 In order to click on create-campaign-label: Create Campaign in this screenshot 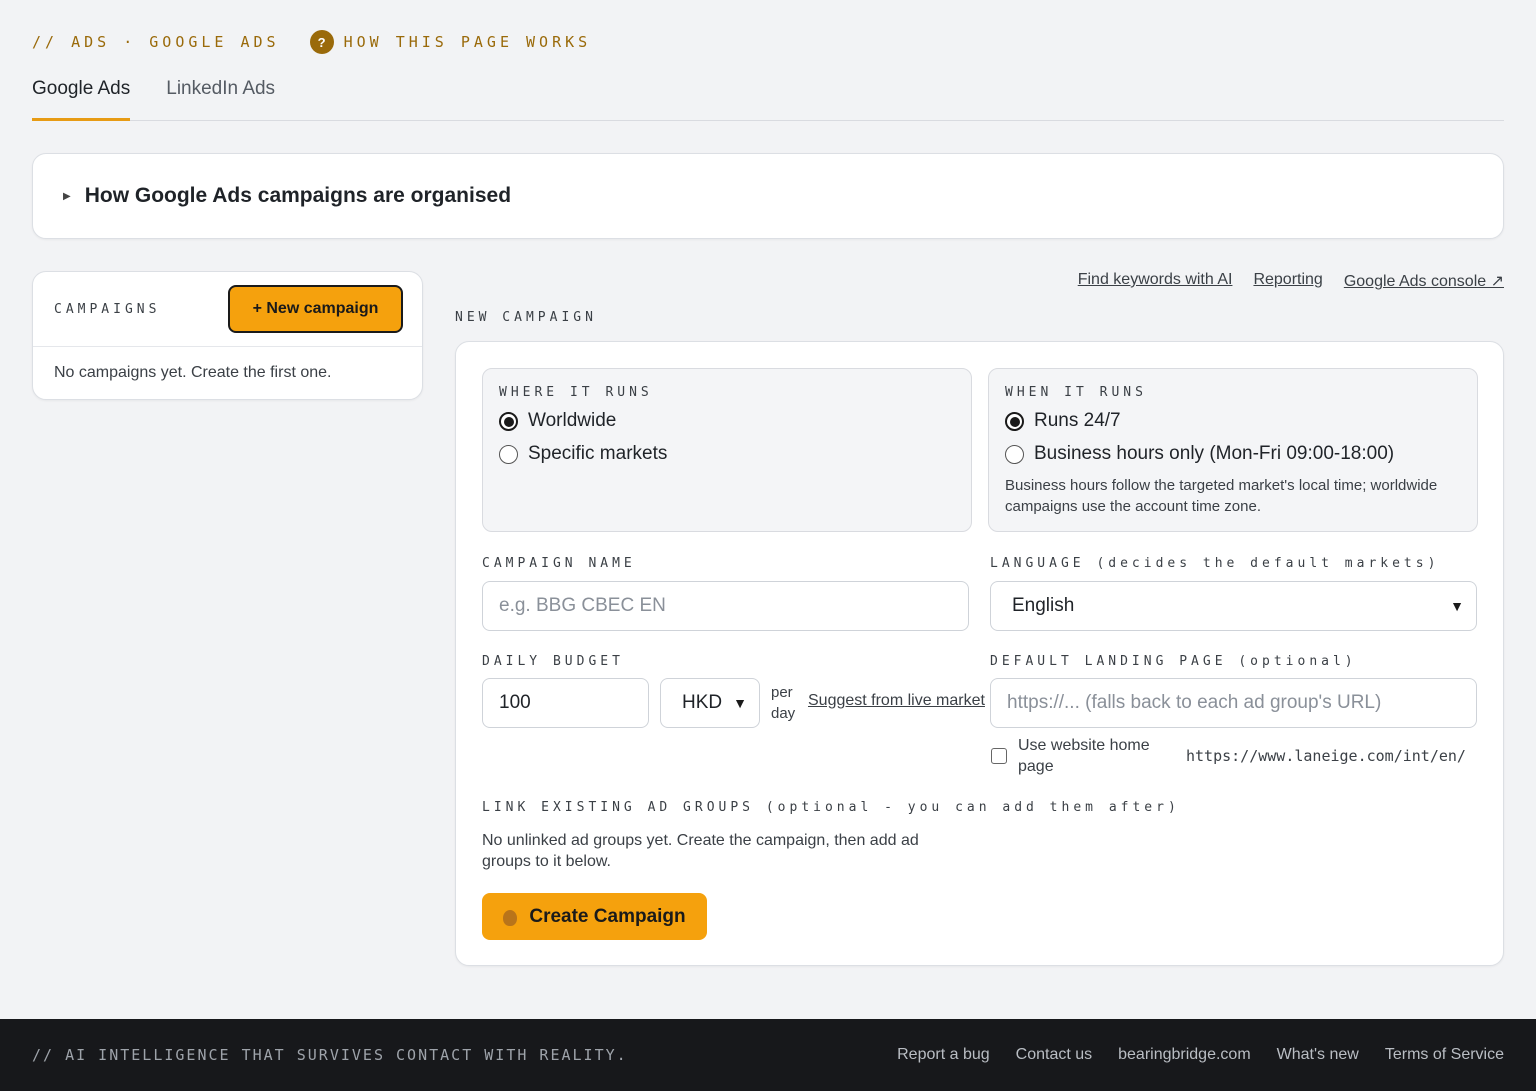, I will do `click(607, 916)`.